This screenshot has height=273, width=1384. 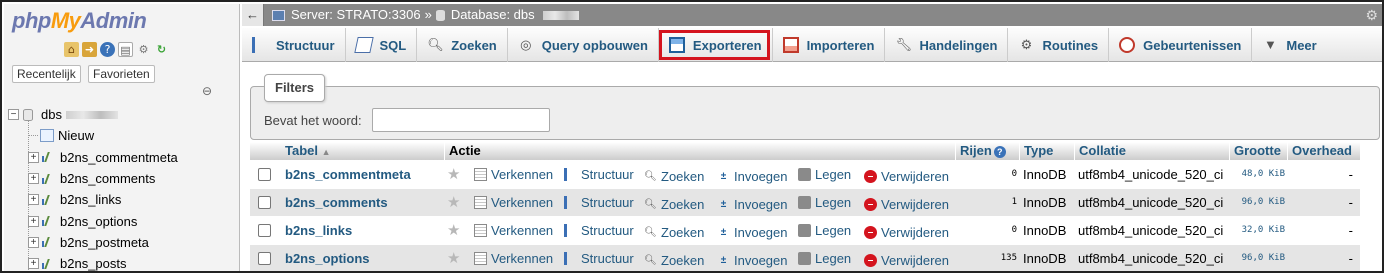 I want to click on back-arrow-icon: ←, so click(x=253, y=15).